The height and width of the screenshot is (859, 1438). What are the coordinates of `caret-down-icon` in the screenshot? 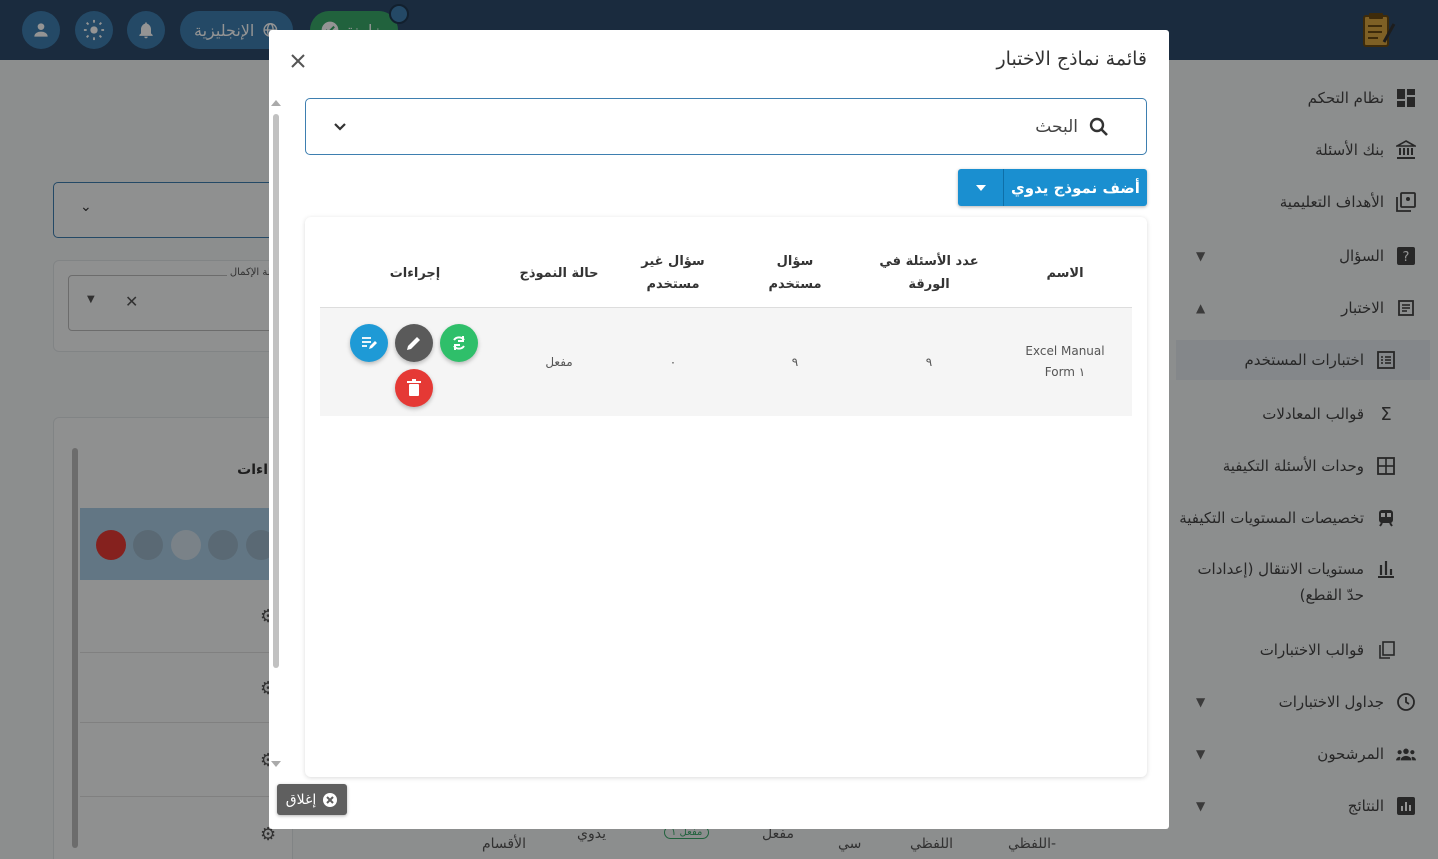 It's located at (980, 187).